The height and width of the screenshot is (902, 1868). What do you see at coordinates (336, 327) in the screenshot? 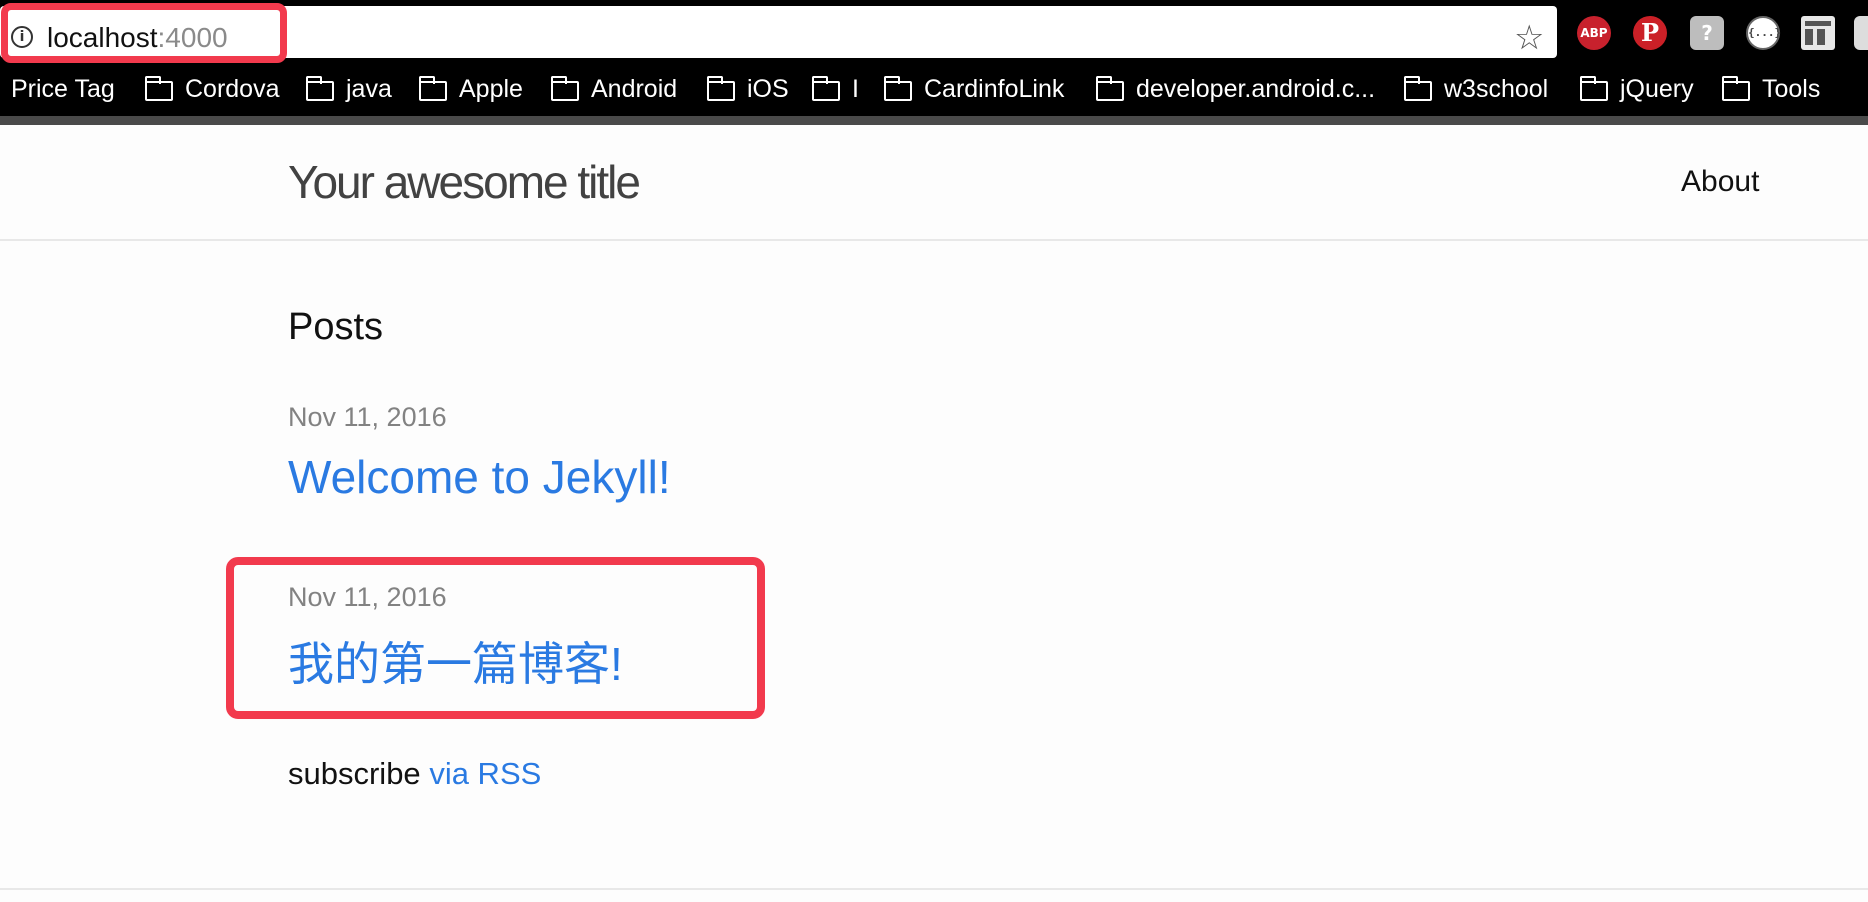
I see `posts-heading: Posts` at bounding box center [336, 327].